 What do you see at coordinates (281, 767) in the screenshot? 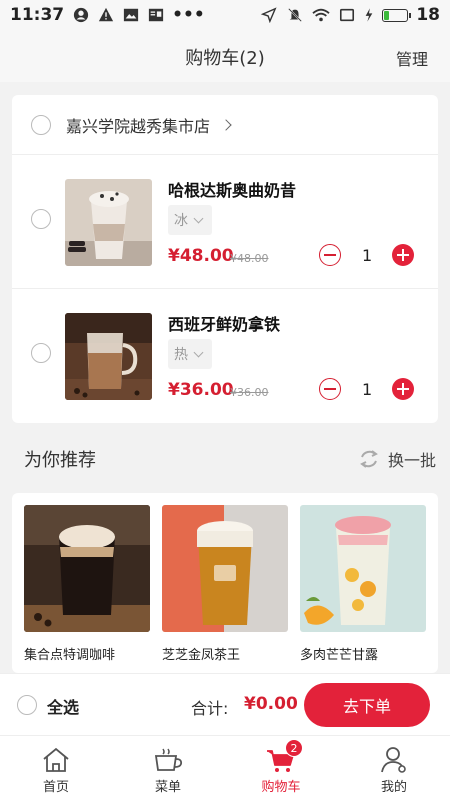
I see `tab-cart: 2 购物车` at bounding box center [281, 767].